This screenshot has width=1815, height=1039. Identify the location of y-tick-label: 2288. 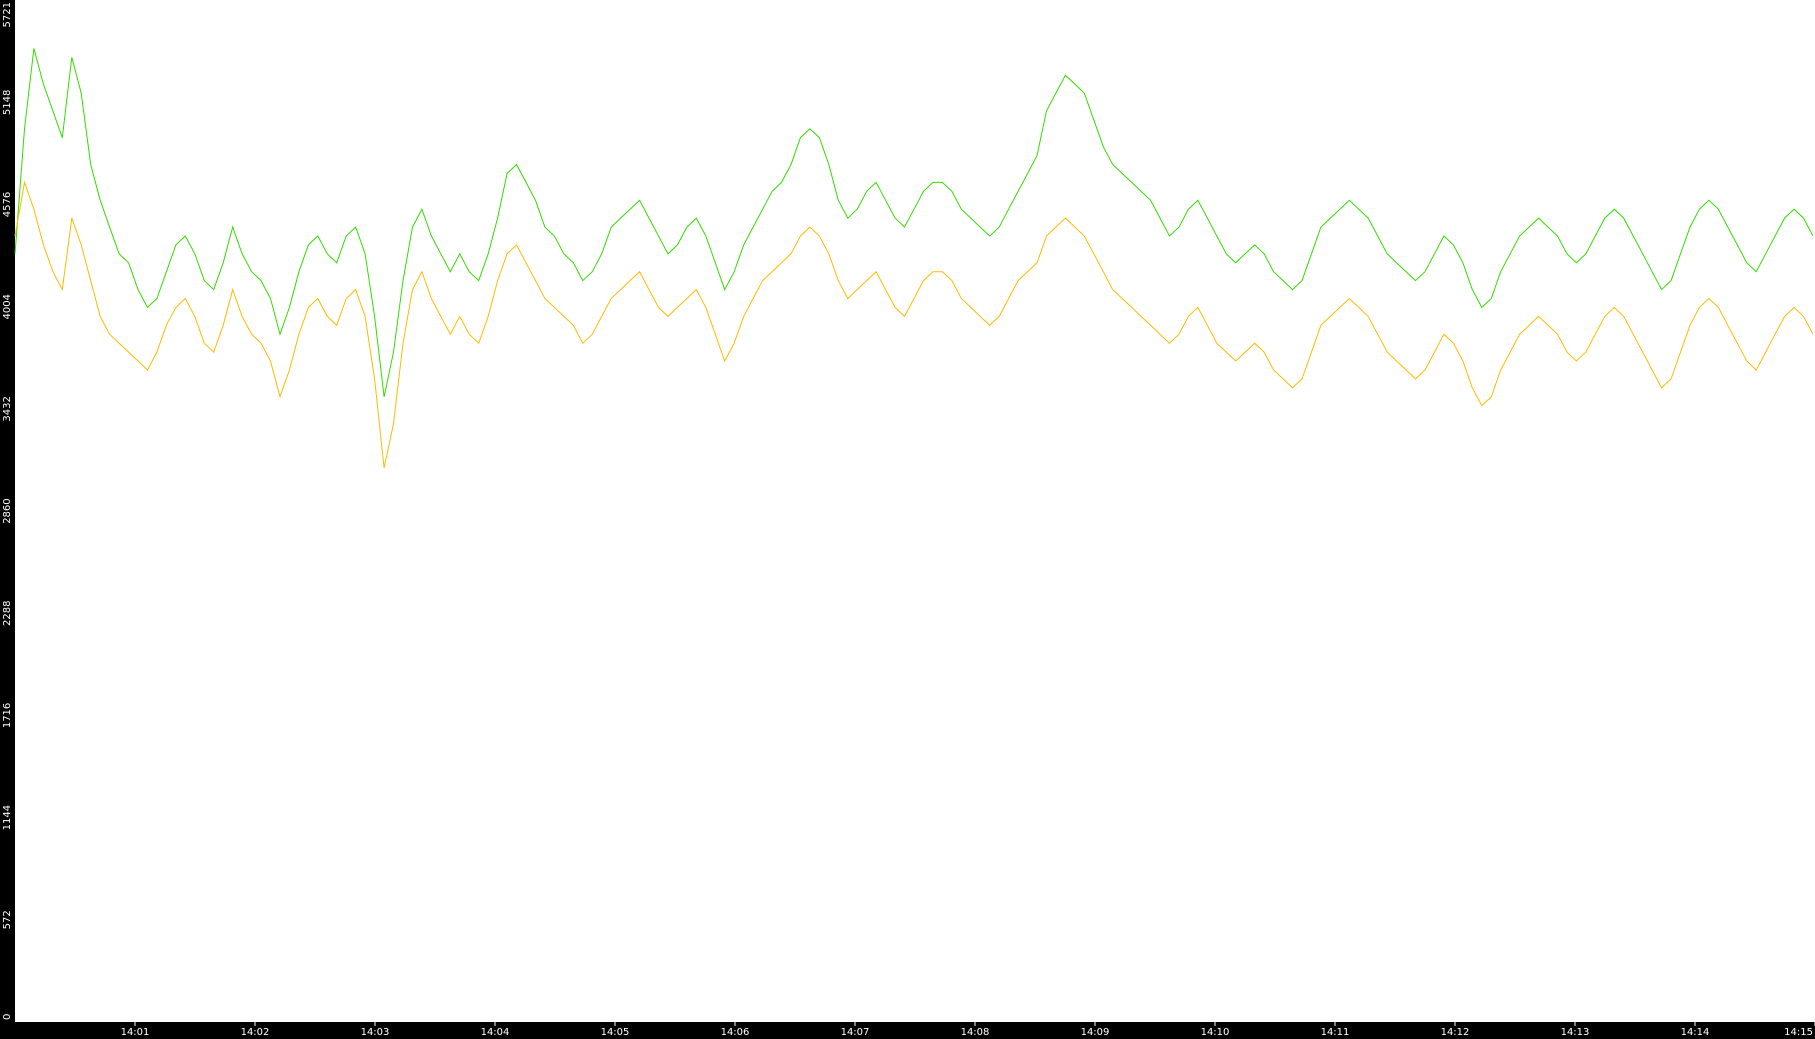
(7, 613).